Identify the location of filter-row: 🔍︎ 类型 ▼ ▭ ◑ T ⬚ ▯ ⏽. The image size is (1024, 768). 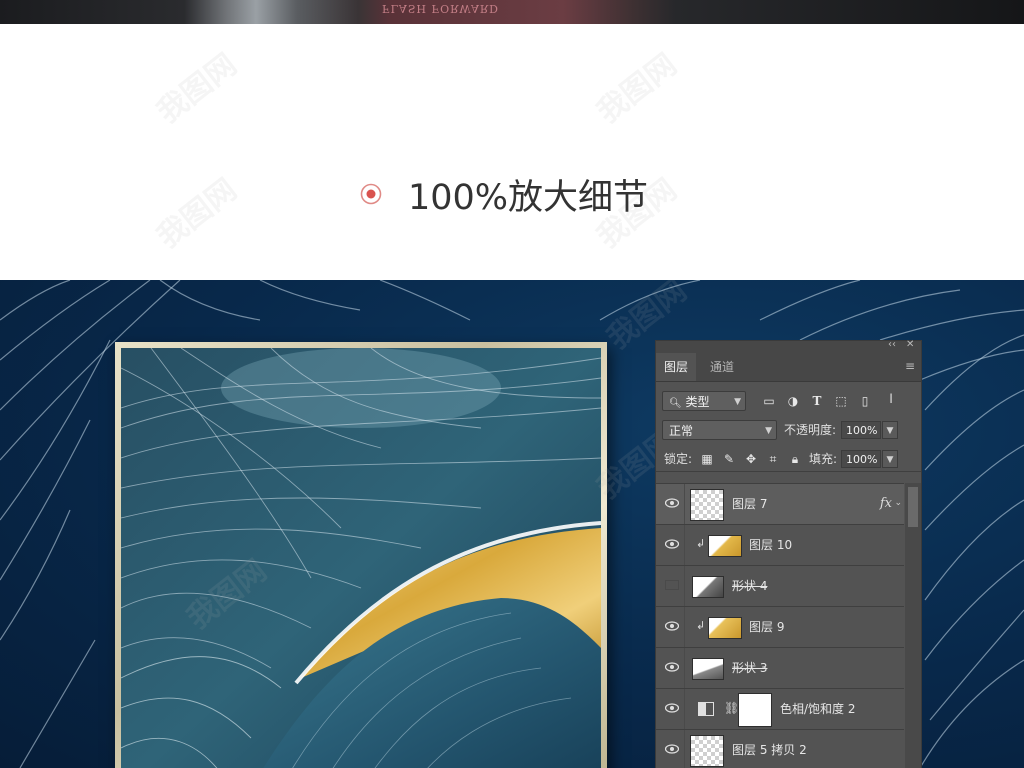
(788, 403).